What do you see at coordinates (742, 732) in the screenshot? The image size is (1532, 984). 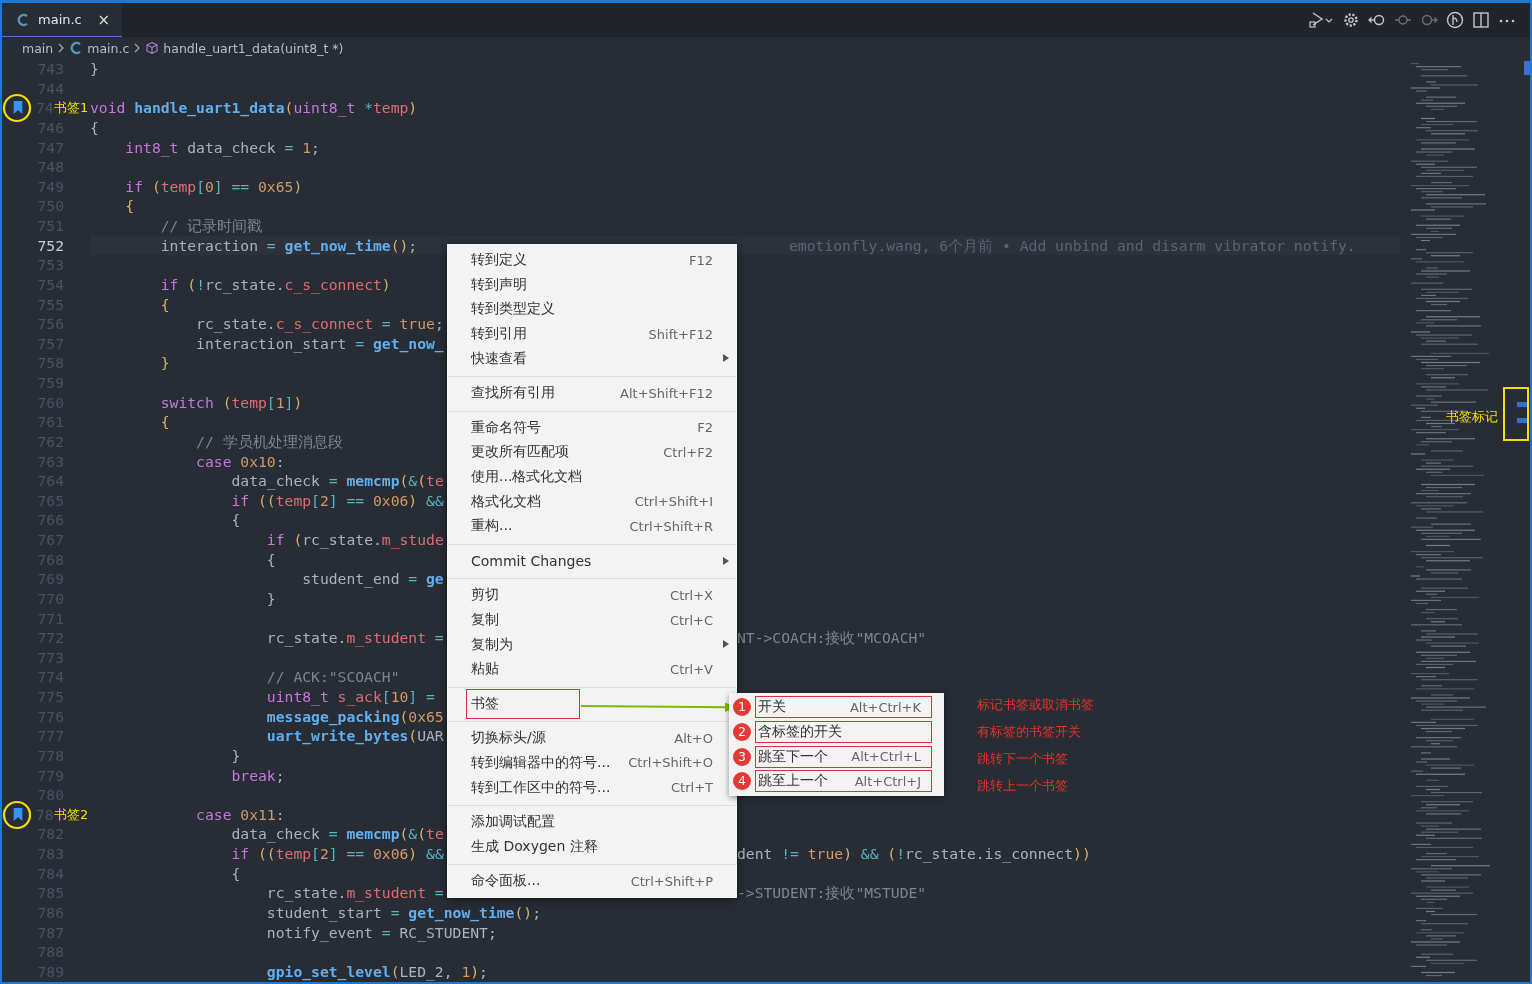 I see `step-badge: 2` at bounding box center [742, 732].